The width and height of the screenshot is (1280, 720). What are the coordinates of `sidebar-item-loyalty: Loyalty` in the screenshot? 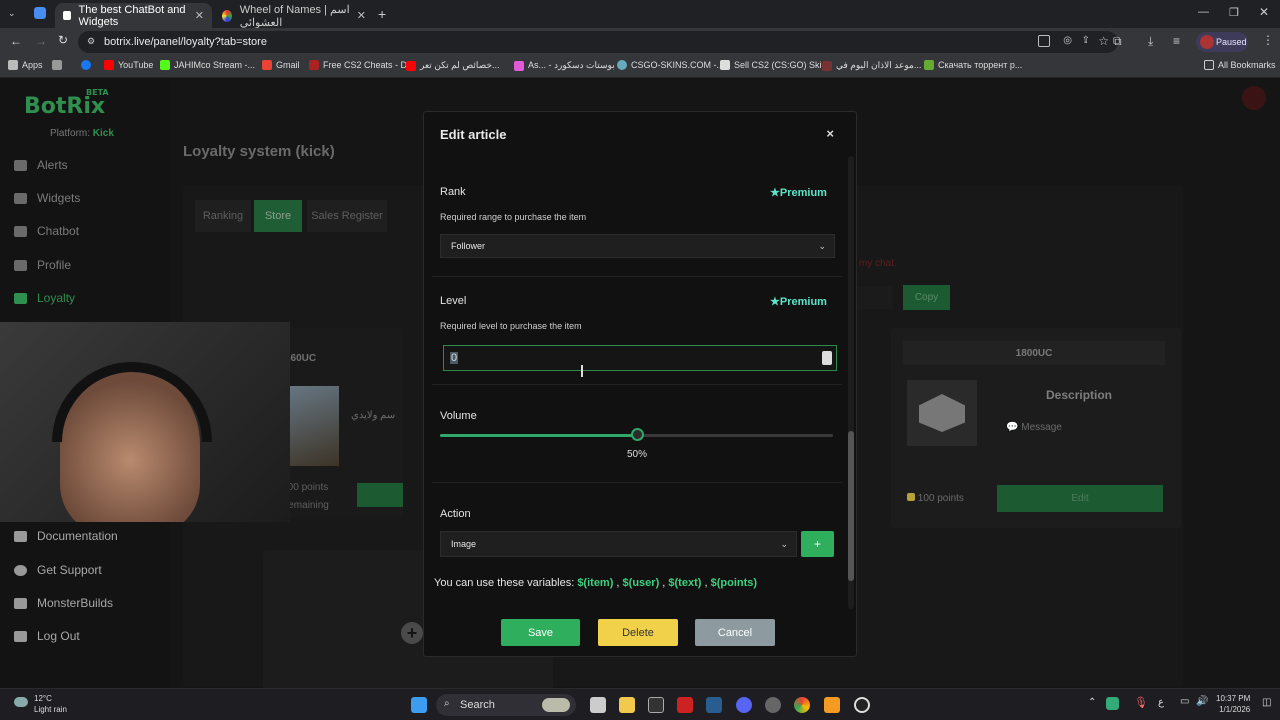 It's located at (44, 298).